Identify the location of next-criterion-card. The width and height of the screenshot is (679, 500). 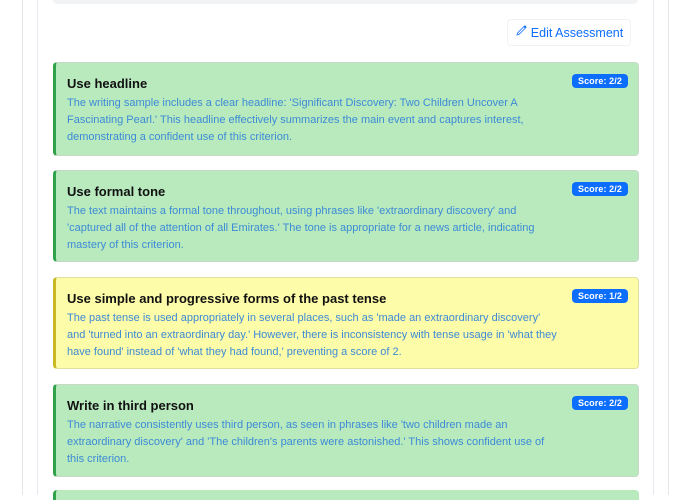
(346, 495).